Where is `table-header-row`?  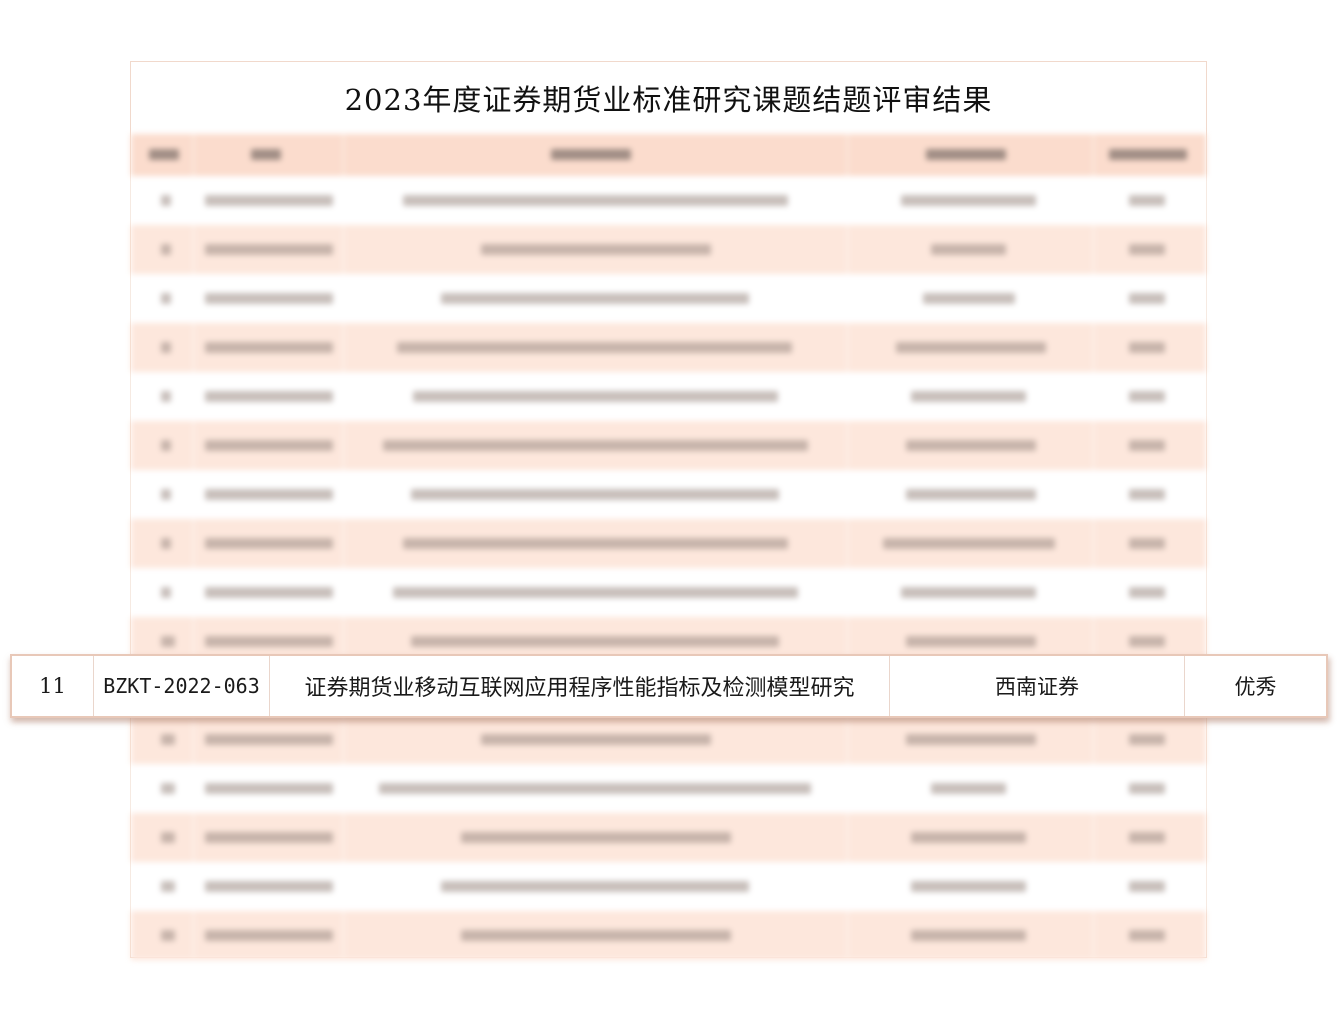
table-header-row is located at coordinates (668, 155).